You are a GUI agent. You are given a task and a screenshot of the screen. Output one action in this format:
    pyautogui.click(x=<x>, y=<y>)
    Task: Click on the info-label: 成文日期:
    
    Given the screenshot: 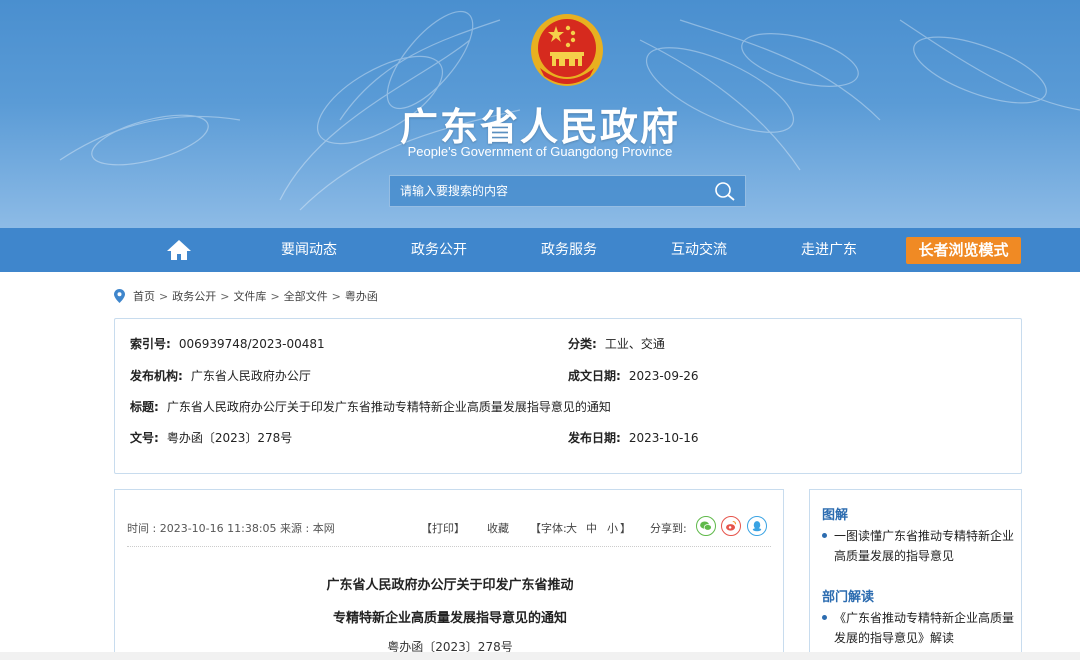 What is the action you would take?
    pyautogui.click(x=594, y=376)
    